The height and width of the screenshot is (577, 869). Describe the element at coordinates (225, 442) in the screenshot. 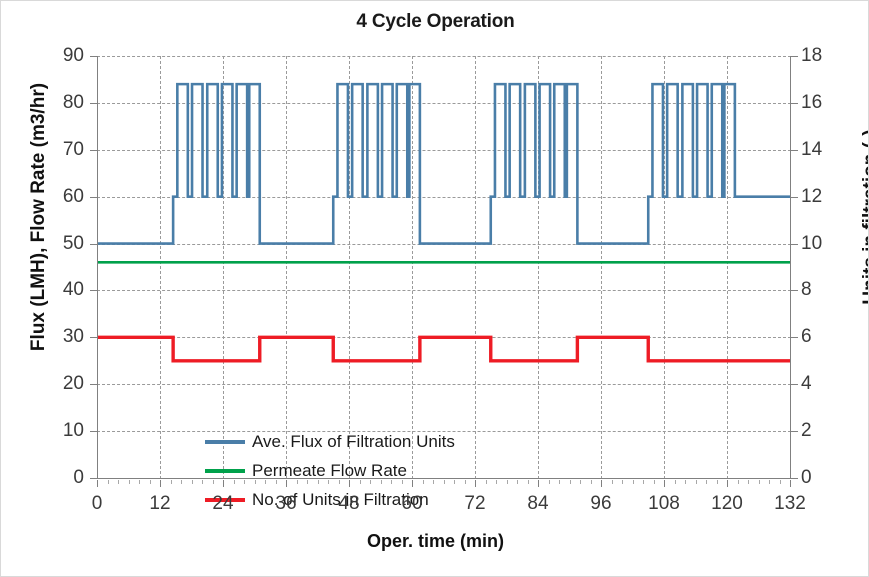

I see `legend-color-swatch` at that location.